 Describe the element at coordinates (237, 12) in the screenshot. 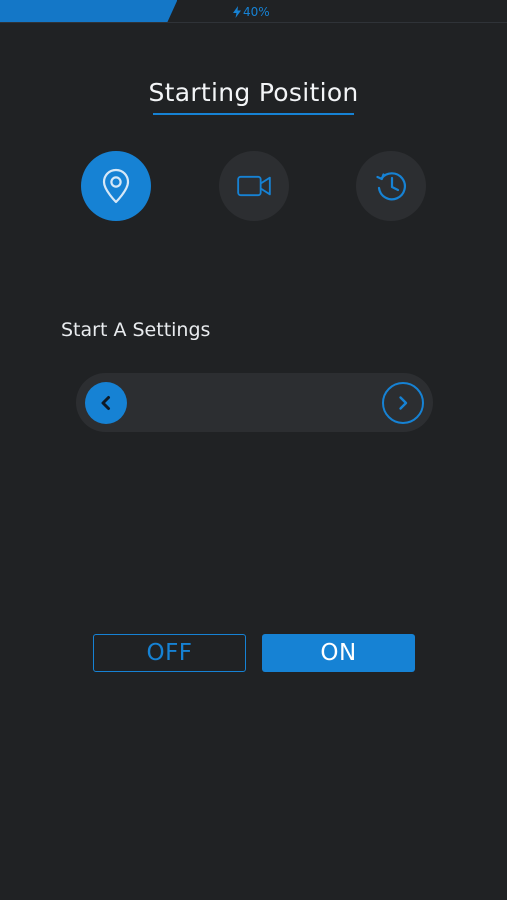

I see `lightning-icon` at that location.